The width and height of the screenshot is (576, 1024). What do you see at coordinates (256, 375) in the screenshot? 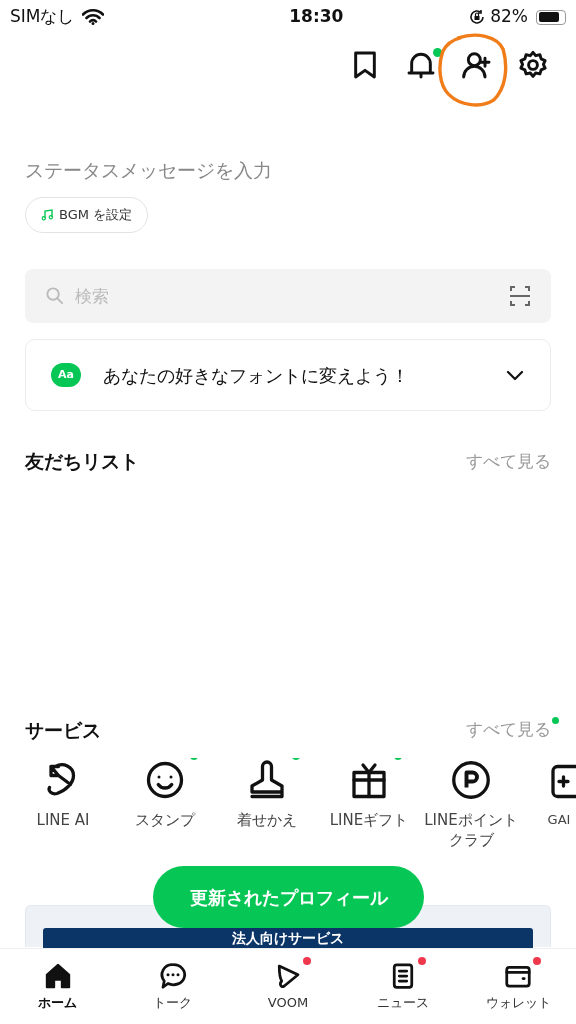
I see `font-promo-text: あなたの好きなフォントに変えよう！` at bounding box center [256, 375].